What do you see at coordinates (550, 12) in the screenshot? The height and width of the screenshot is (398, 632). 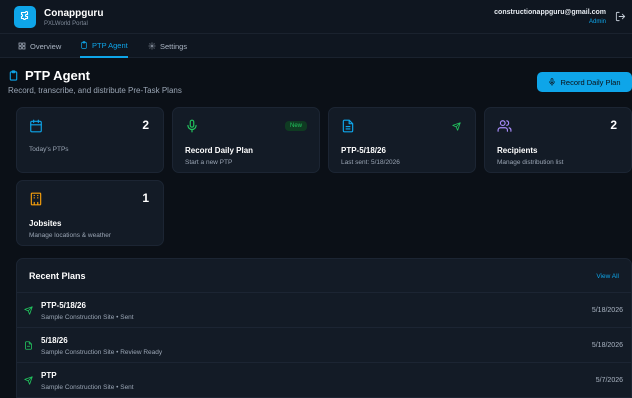 I see `user-email: constructionappguru@gmail.com` at bounding box center [550, 12].